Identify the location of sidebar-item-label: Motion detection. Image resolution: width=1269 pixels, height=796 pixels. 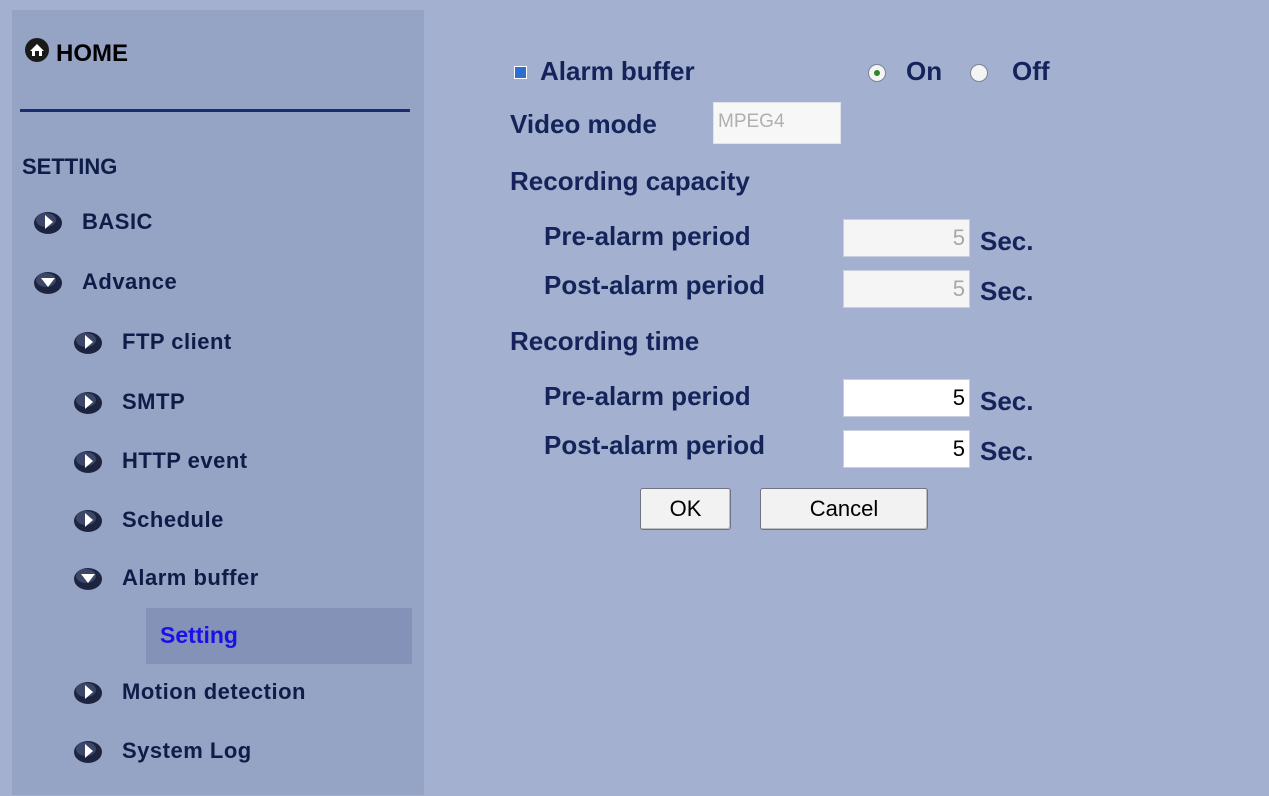
(214, 691).